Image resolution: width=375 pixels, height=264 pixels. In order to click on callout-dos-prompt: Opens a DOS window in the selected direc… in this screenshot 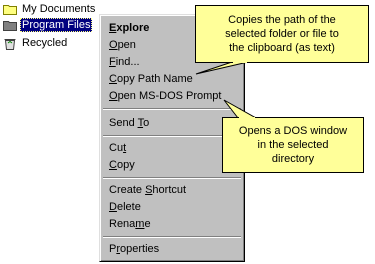, I will do `click(293, 145)`.